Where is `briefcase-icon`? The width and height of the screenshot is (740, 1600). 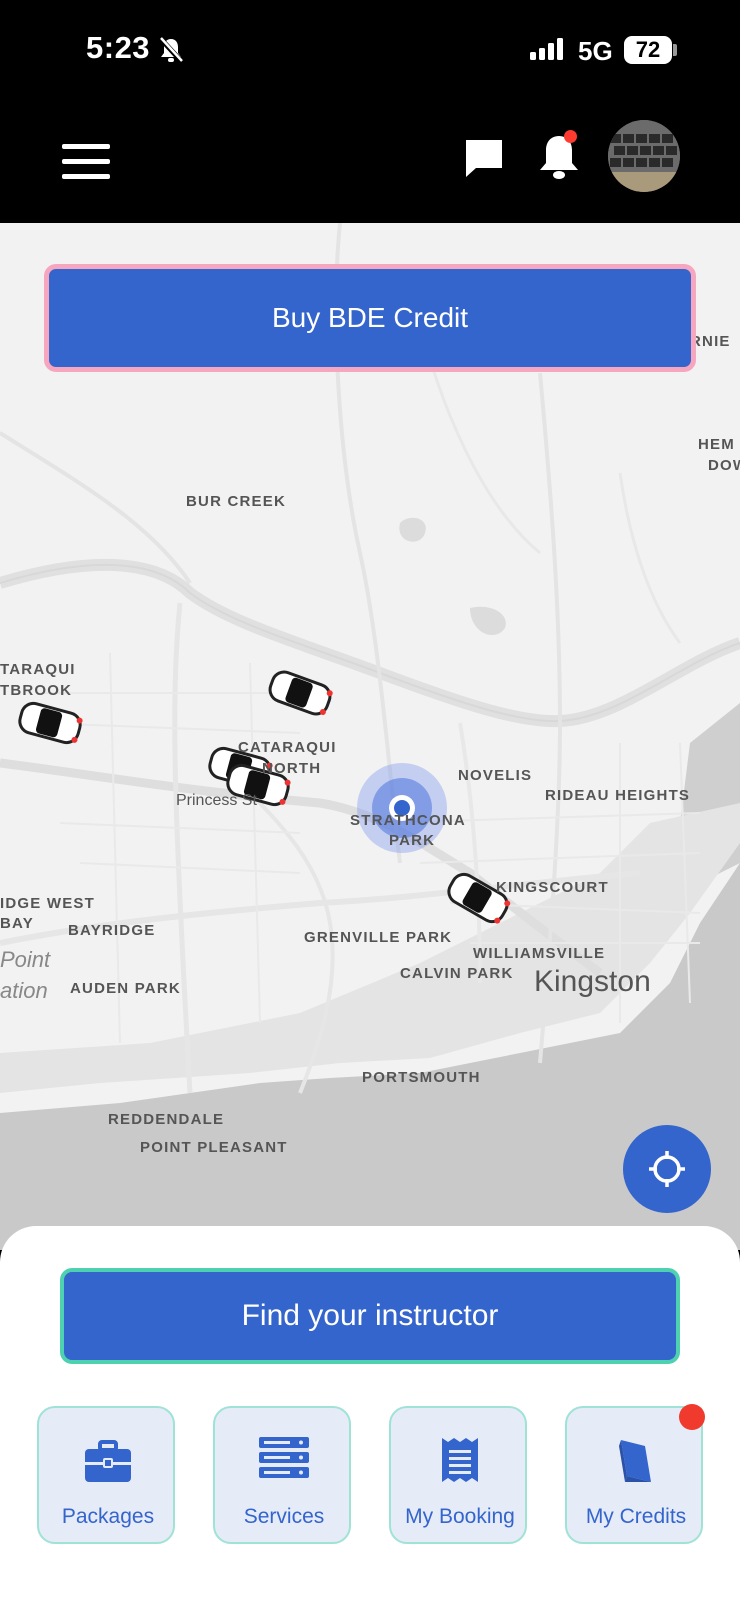
briefcase-icon is located at coordinates (108, 1461).